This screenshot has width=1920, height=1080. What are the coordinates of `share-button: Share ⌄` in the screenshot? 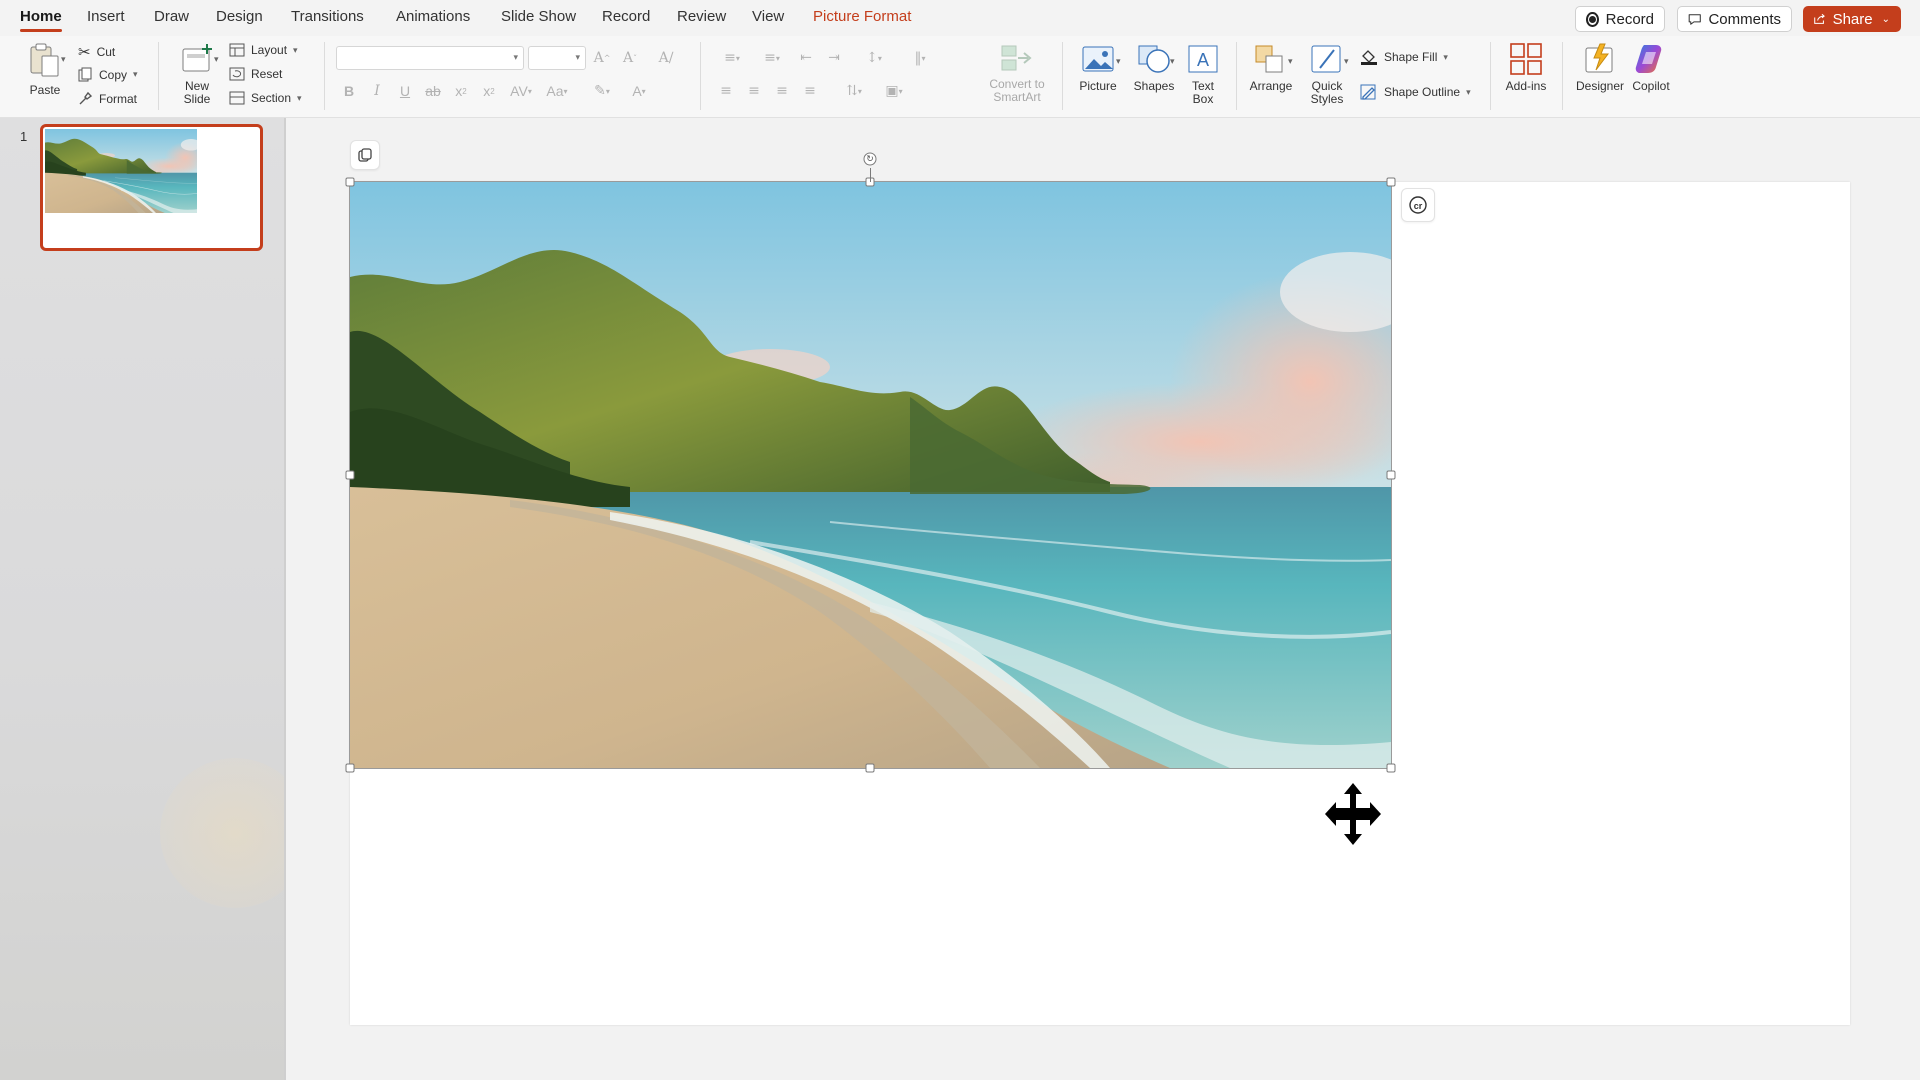 It's located at (1852, 19).